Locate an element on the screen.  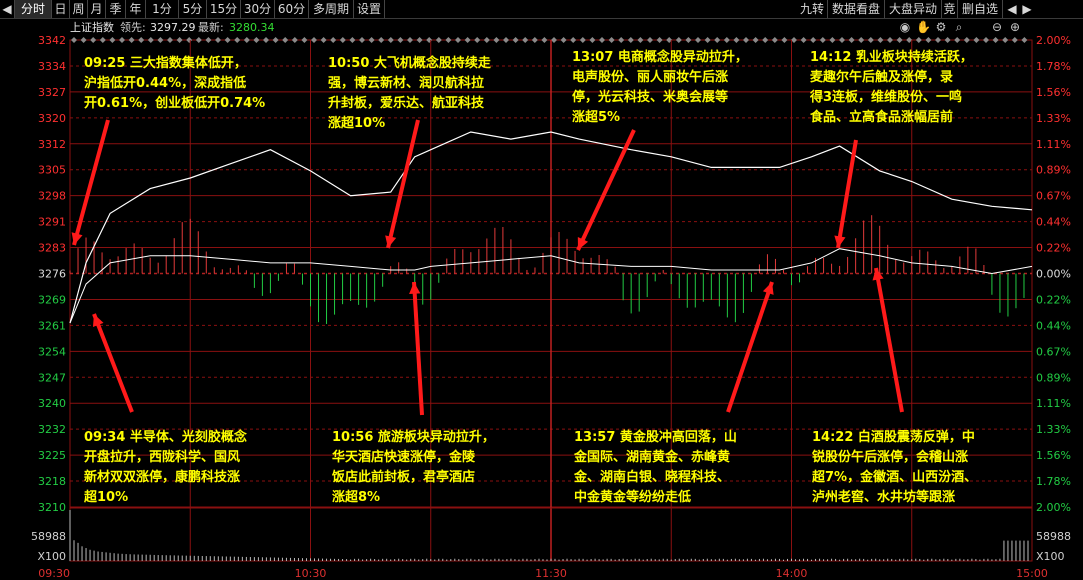
annotation-arrowhead is located at coordinates (415, 288).